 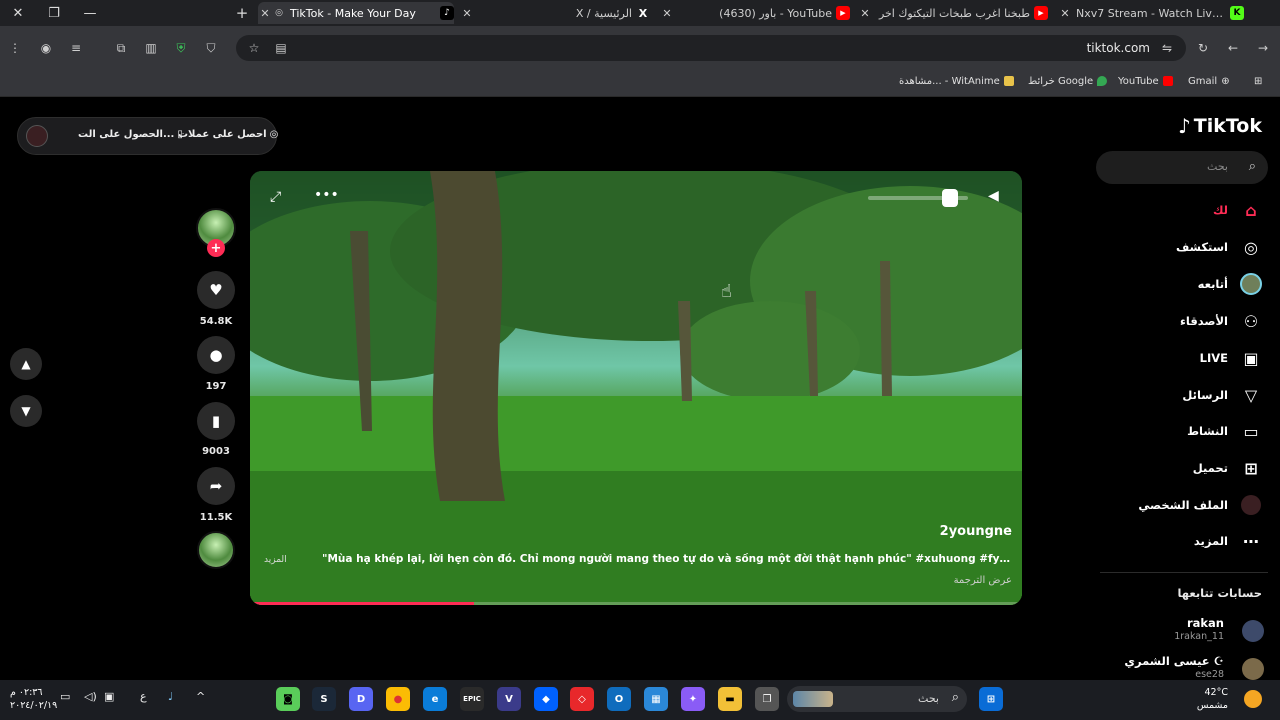 I want to click on edge-icon: e, so click(x=435, y=699).